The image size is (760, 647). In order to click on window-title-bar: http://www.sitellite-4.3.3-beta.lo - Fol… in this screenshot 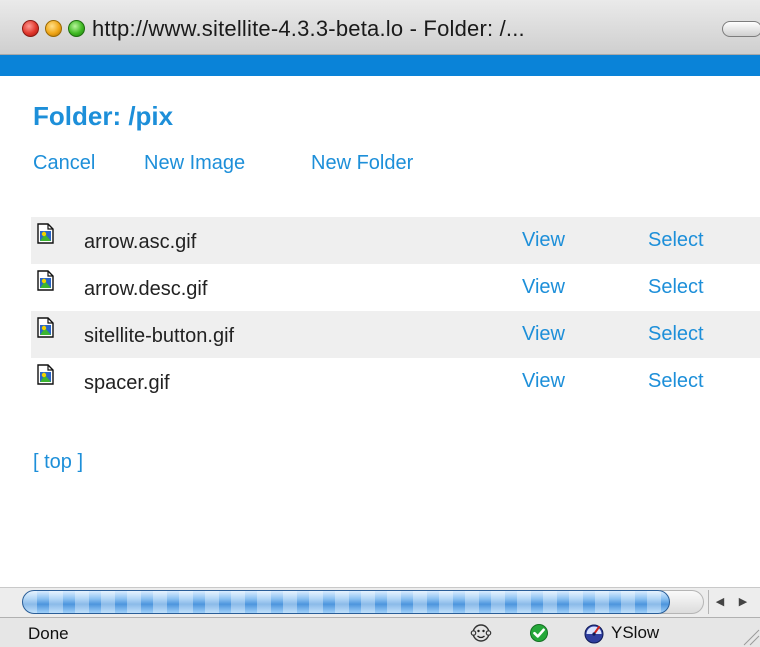, I will do `click(380, 27)`.